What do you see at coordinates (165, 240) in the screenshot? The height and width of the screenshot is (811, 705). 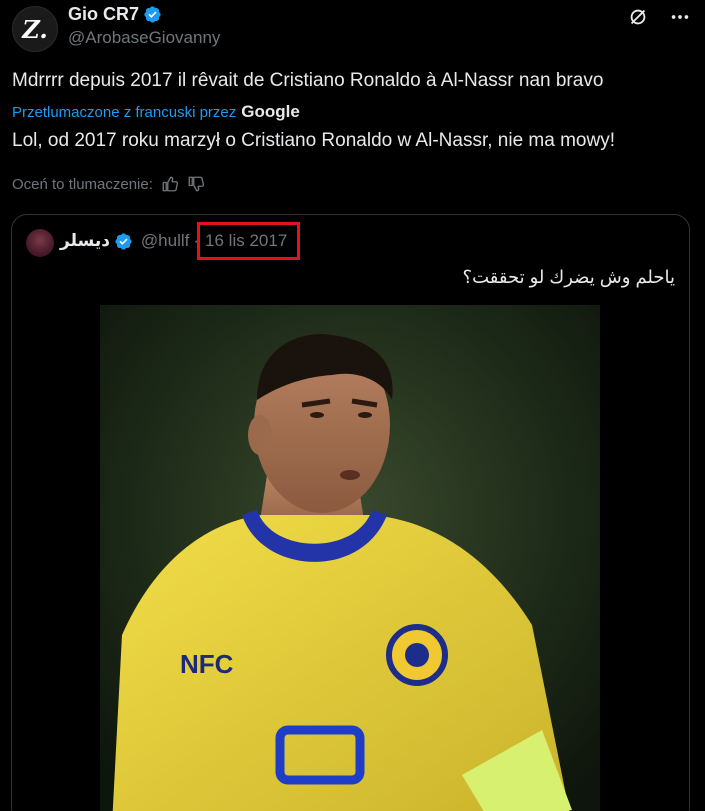 I see `quoted-author-handle: @hullf` at bounding box center [165, 240].